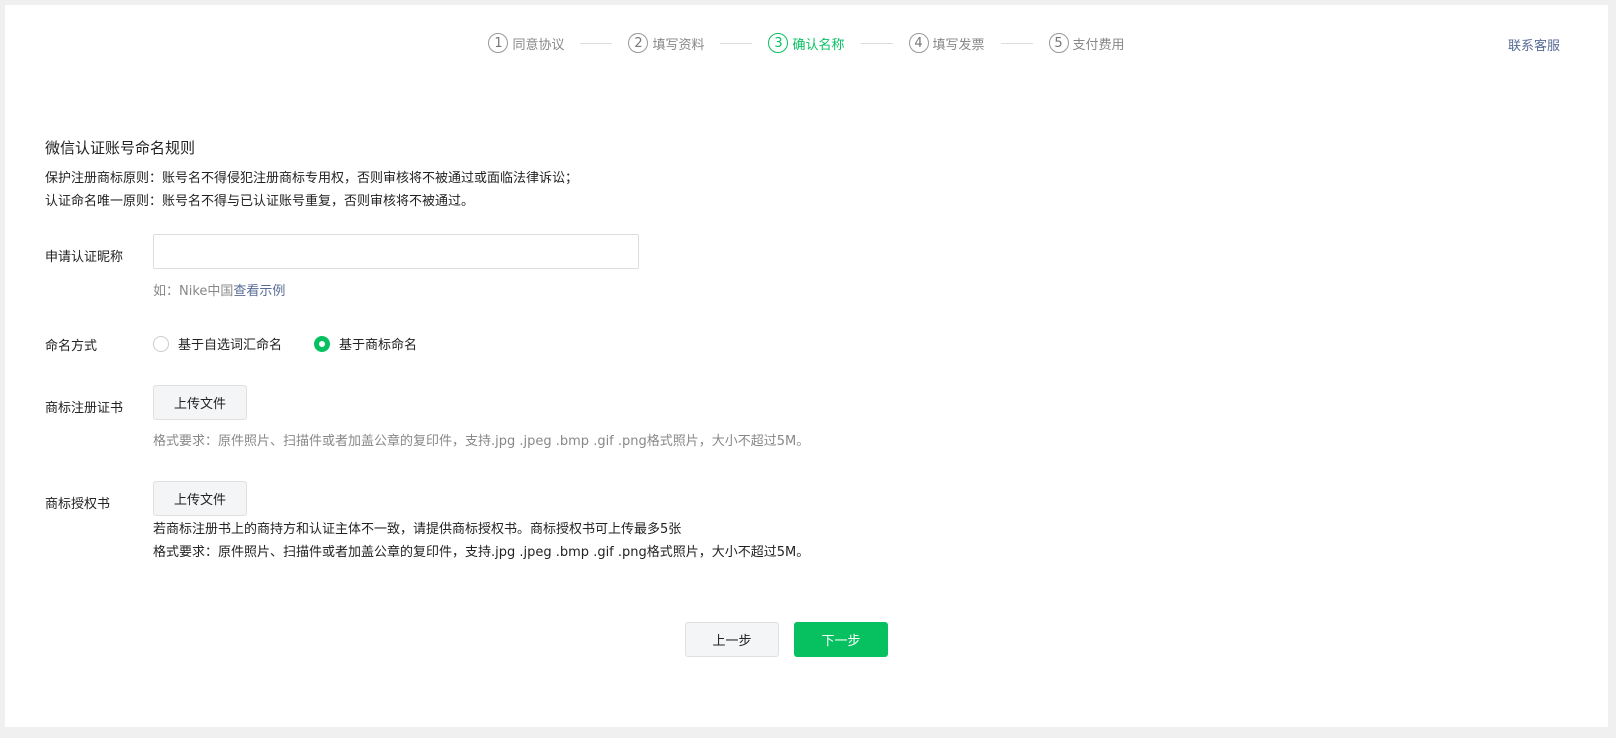 The width and height of the screenshot is (1616, 738). I want to click on step-2-label: 填写资料, so click(678, 45).